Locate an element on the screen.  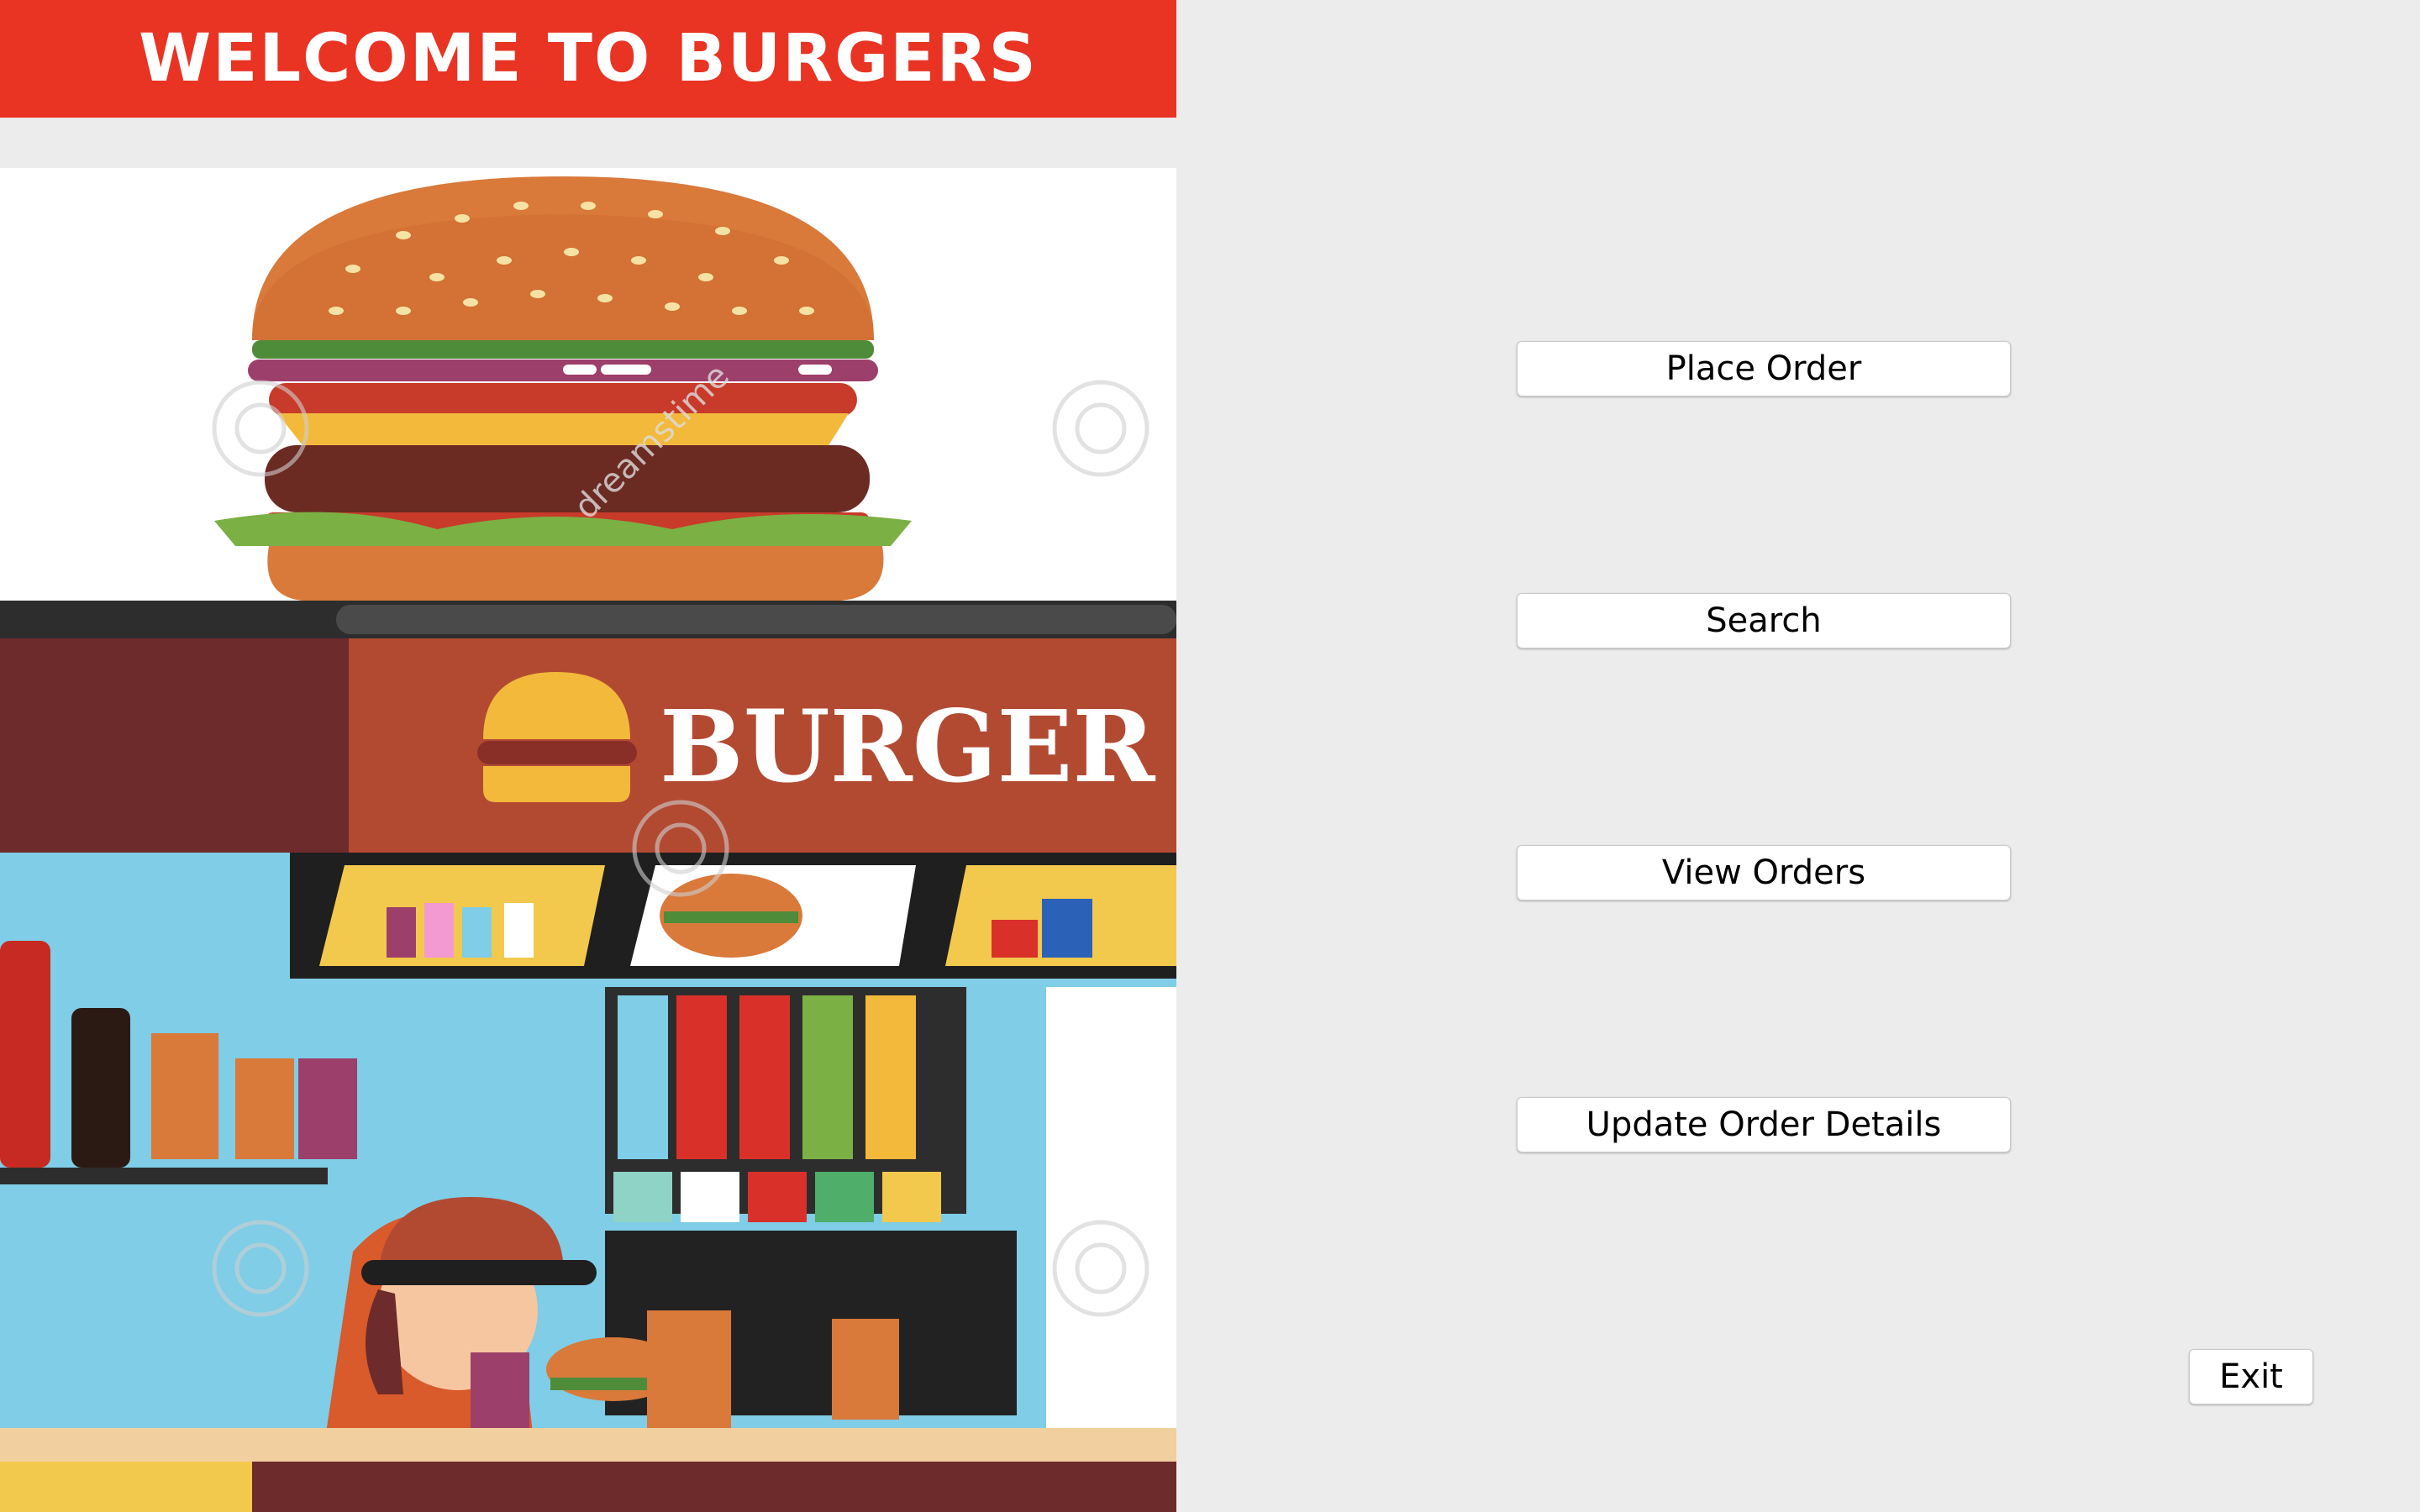
title-banner: WELCOME TO BURGERS is located at coordinates (588, 59).